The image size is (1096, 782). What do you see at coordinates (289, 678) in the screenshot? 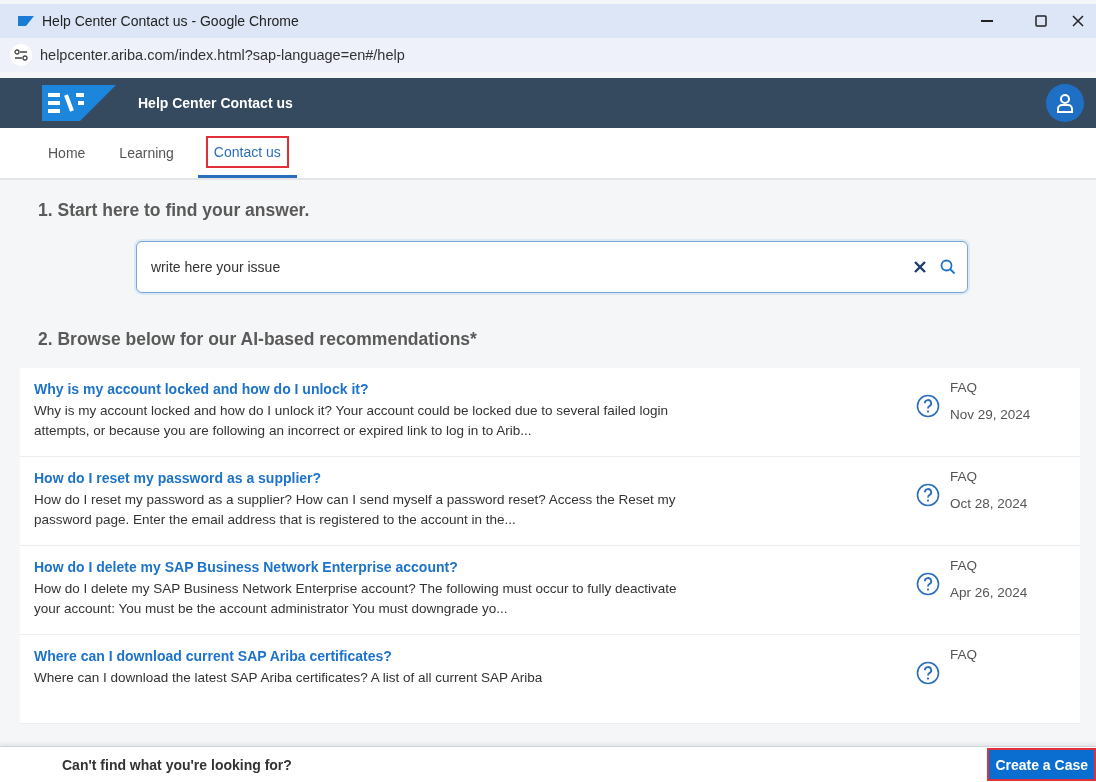
I see `result-summary: Where can I download the latest SAP Ariba certificates? A list of all current SAP Ariba` at bounding box center [289, 678].